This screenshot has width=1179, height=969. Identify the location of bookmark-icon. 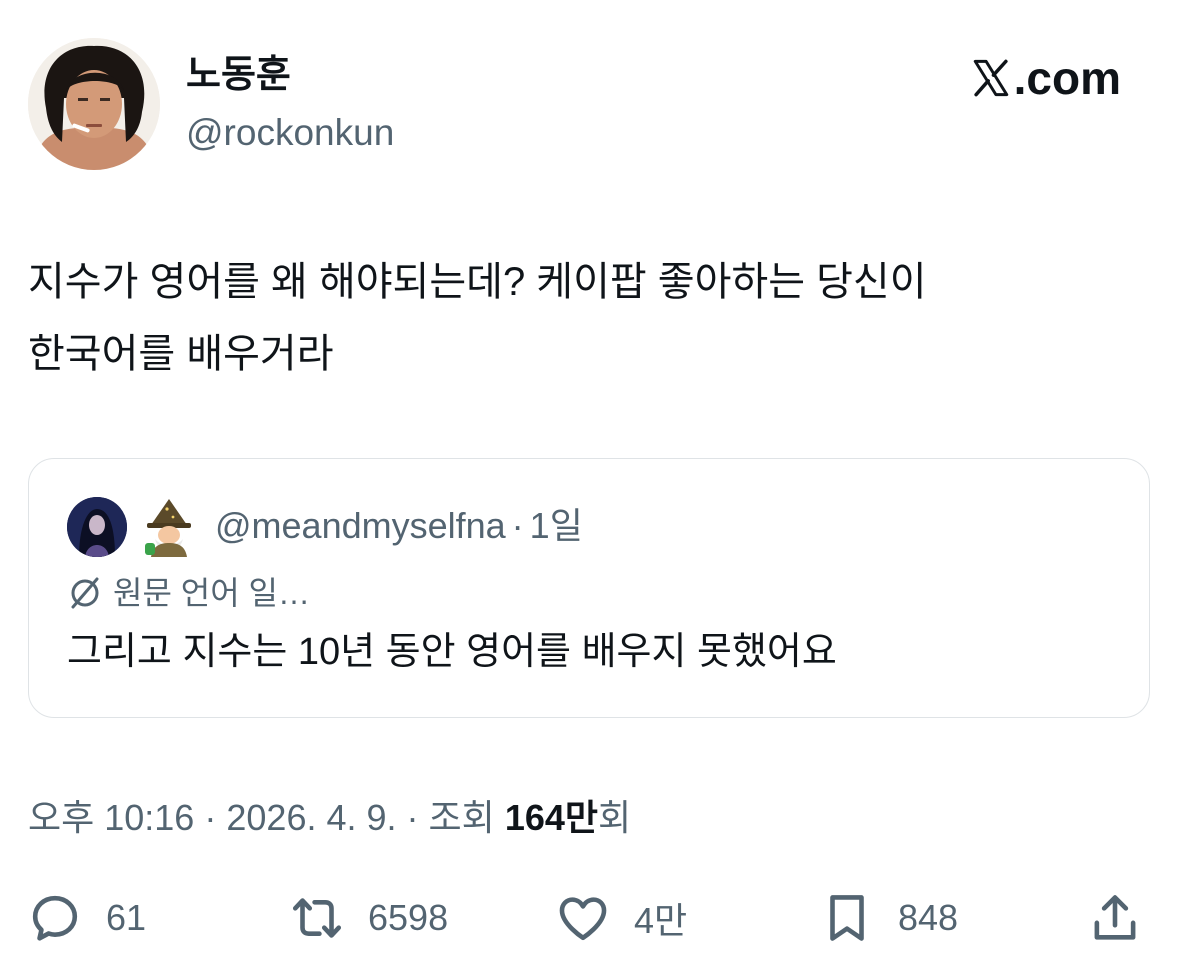
(847, 918).